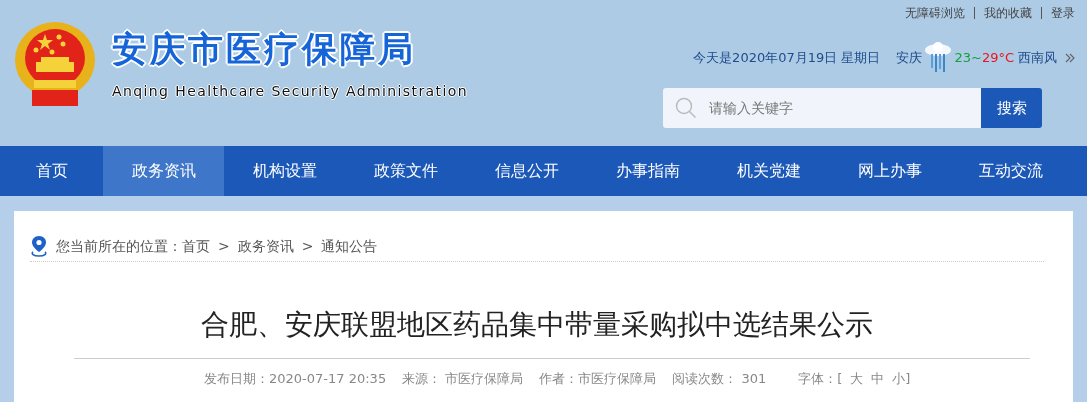 This screenshot has height=402, width=1087. What do you see at coordinates (962, 58) in the screenshot?
I see `low-temperature: 23` at bounding box center [962, 58].